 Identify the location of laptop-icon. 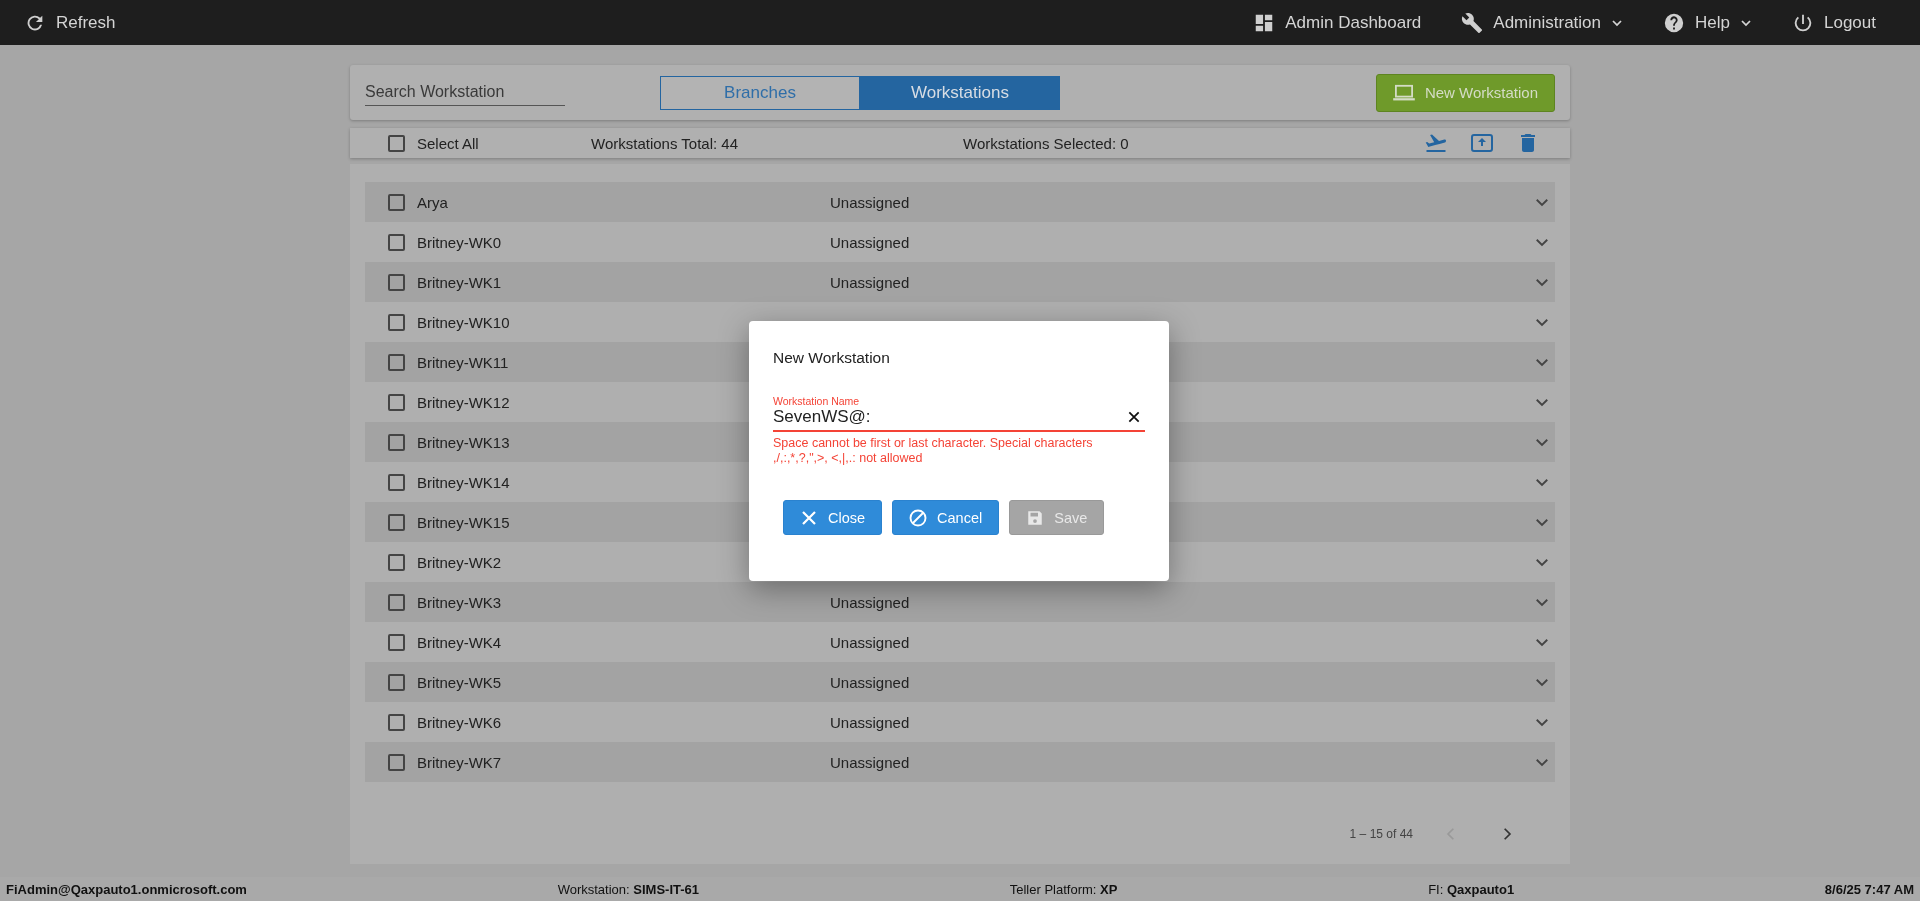
(1403, 92).